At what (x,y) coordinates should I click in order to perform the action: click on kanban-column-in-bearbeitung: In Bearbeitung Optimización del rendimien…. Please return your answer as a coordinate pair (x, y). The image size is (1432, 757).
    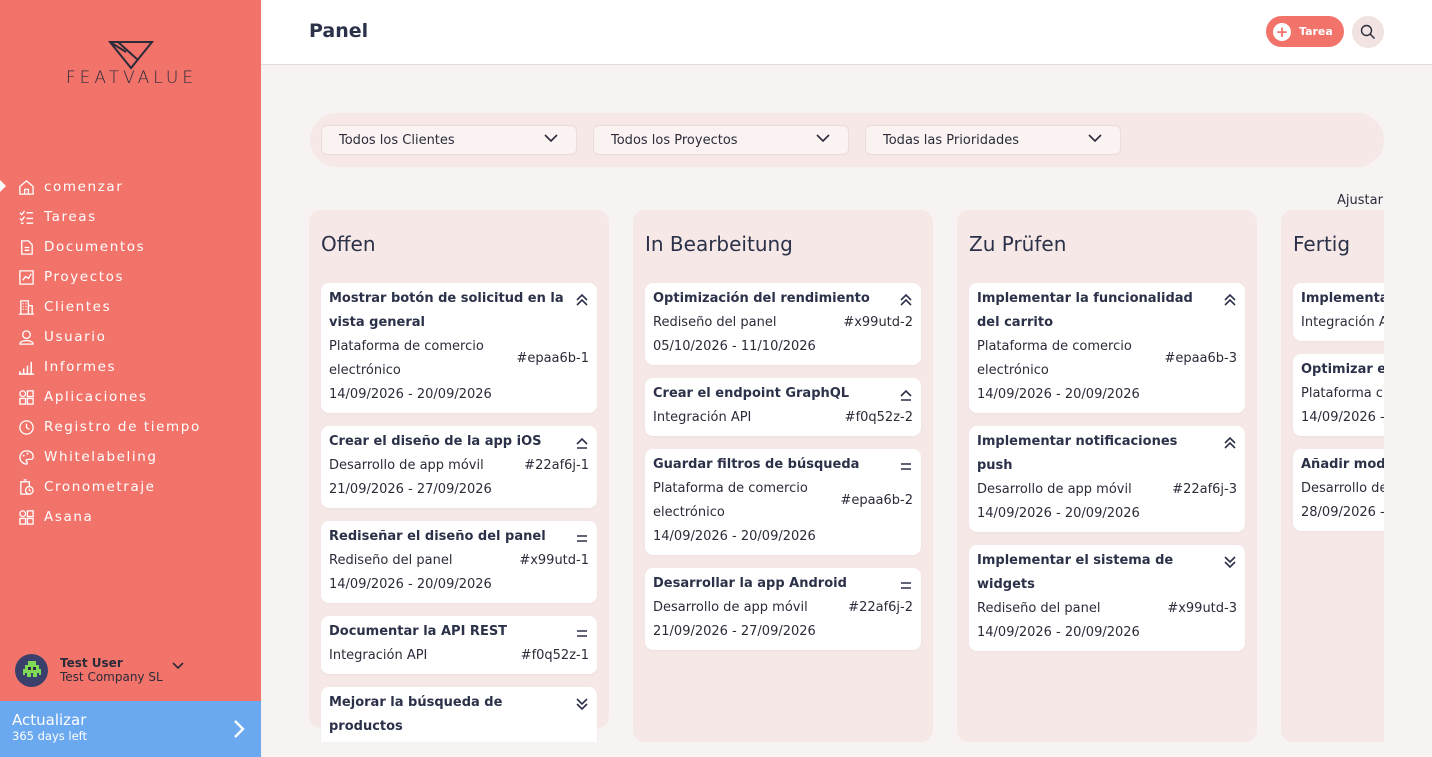
    Looking at the image, I should click on (783, 476).